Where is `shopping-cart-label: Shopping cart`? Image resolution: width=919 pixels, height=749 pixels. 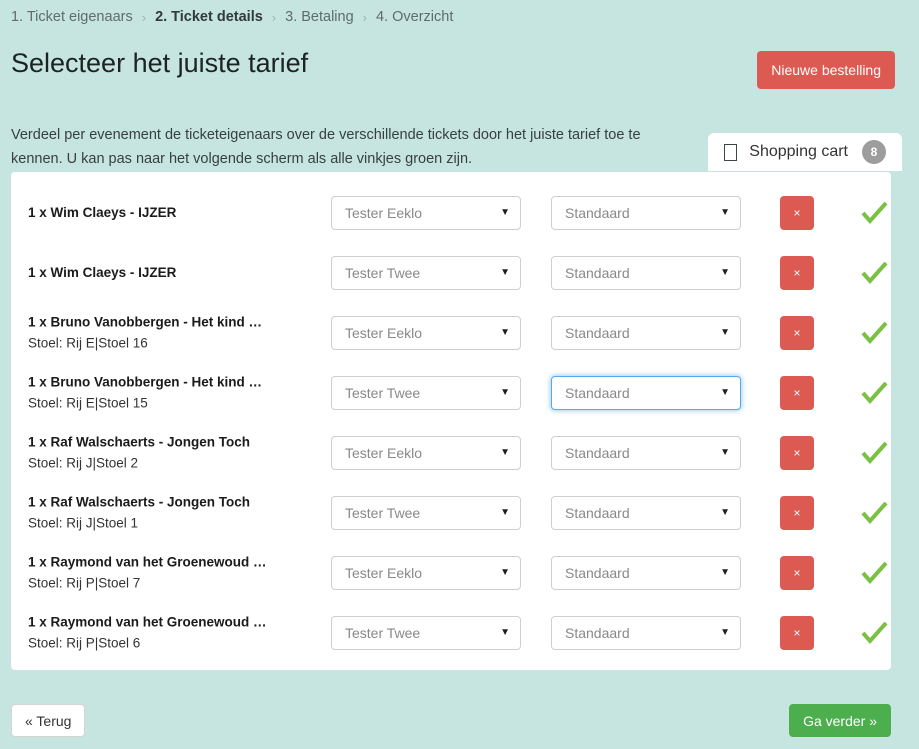 shopping-cart-label: Shopping cart is located at coordinates (798, 151).